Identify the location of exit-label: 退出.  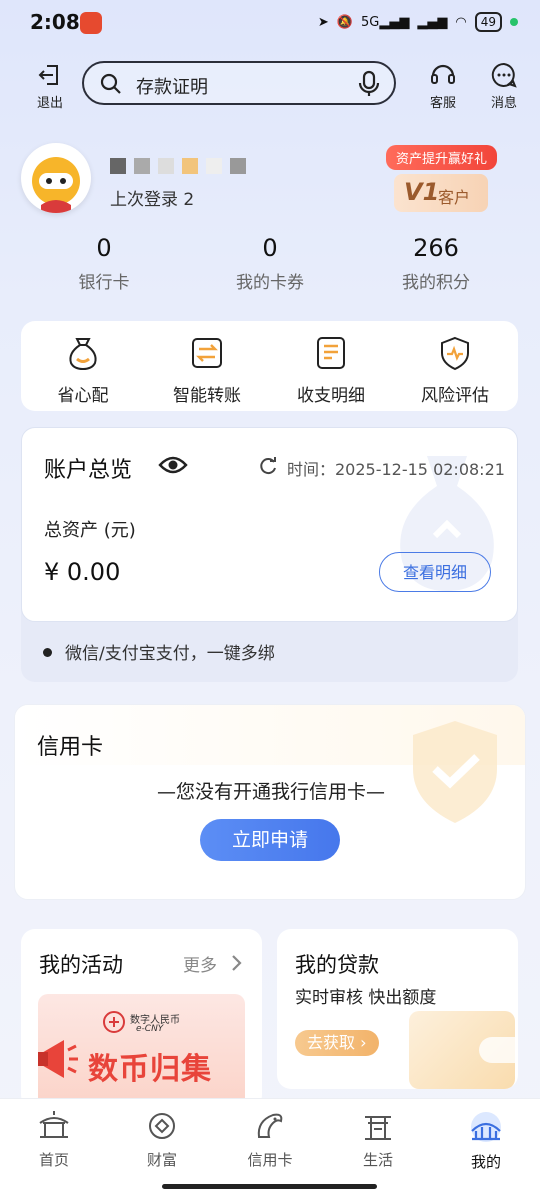
(49, 103).